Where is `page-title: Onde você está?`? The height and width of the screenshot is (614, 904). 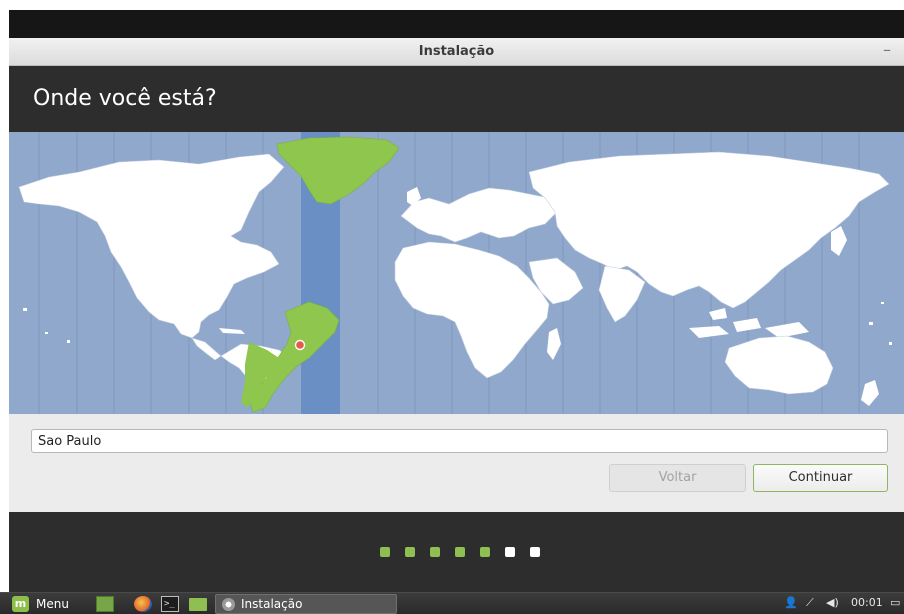 page-title: Onde você está? is located at coordinates (125, 98).